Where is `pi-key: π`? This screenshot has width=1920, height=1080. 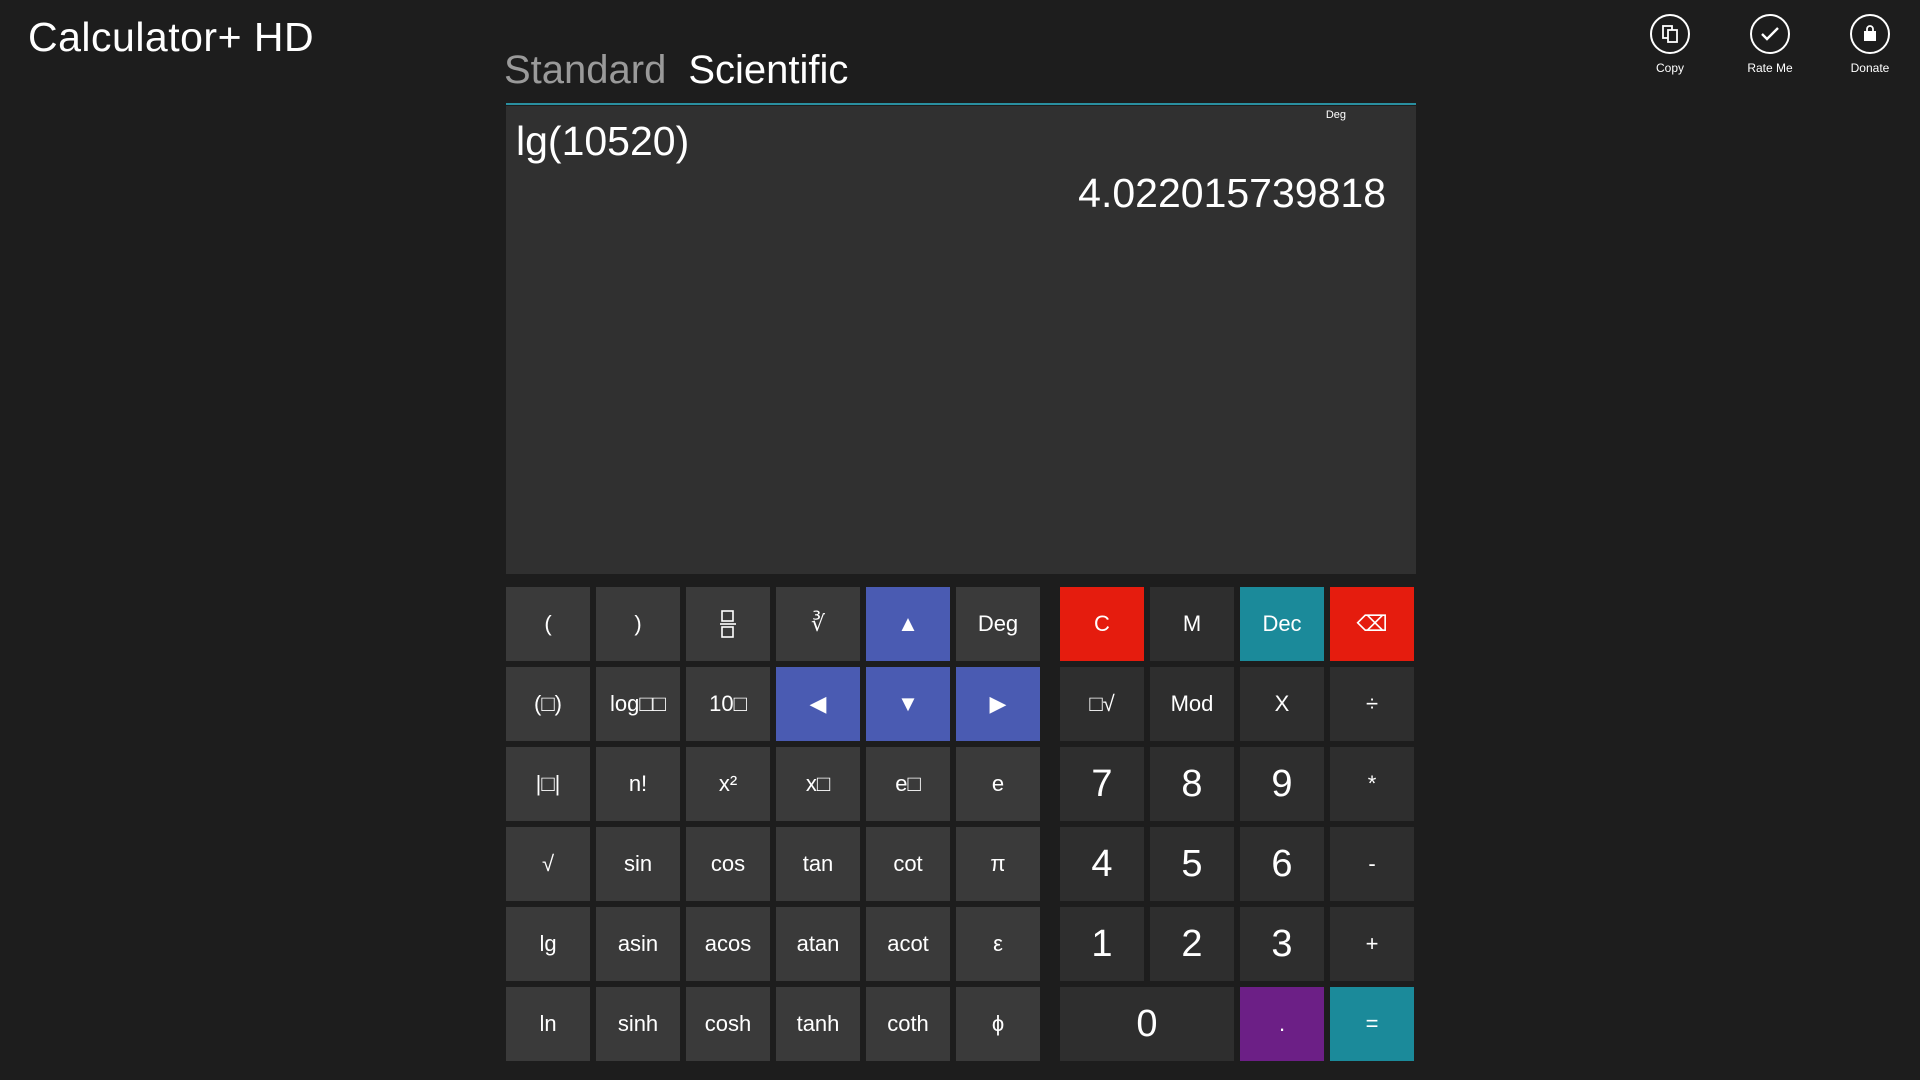
pi-key: π is located at coordinates (998, 864).